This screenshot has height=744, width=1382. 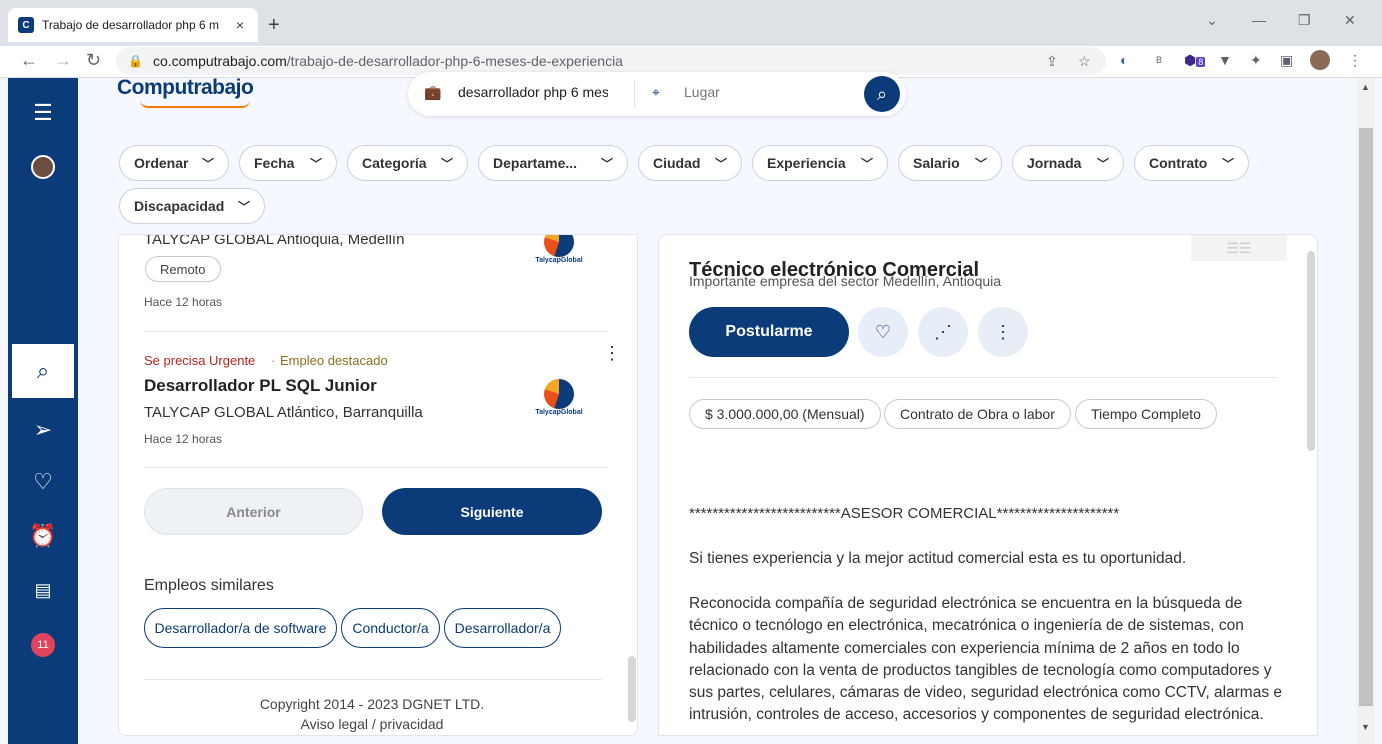 I want to click on notification-badge: 11, so click(x=43, y=645).